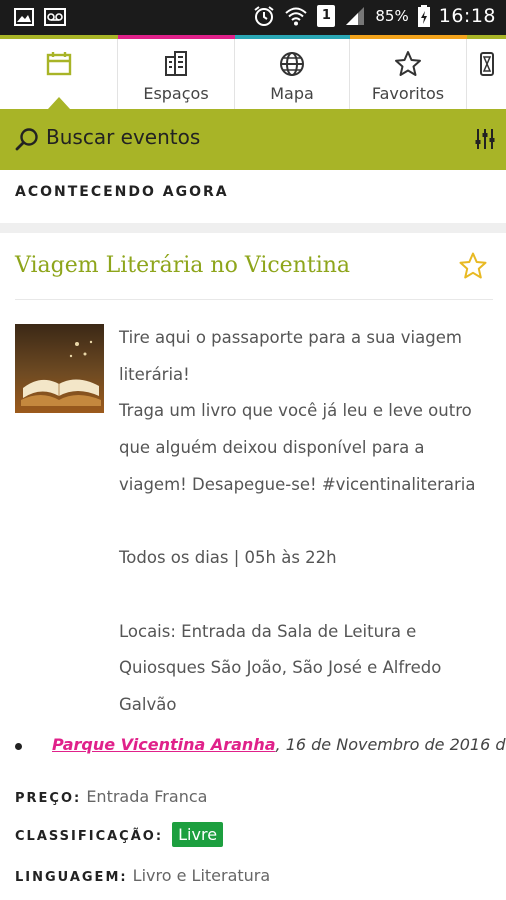 The image size is (506, 900). I want to click on section-divider, so click(253, 228).